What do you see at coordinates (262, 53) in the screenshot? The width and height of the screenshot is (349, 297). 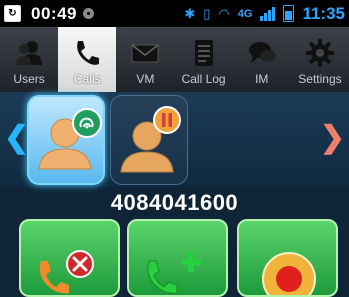 I see `chat-icon` at bounding box center [262, 53].